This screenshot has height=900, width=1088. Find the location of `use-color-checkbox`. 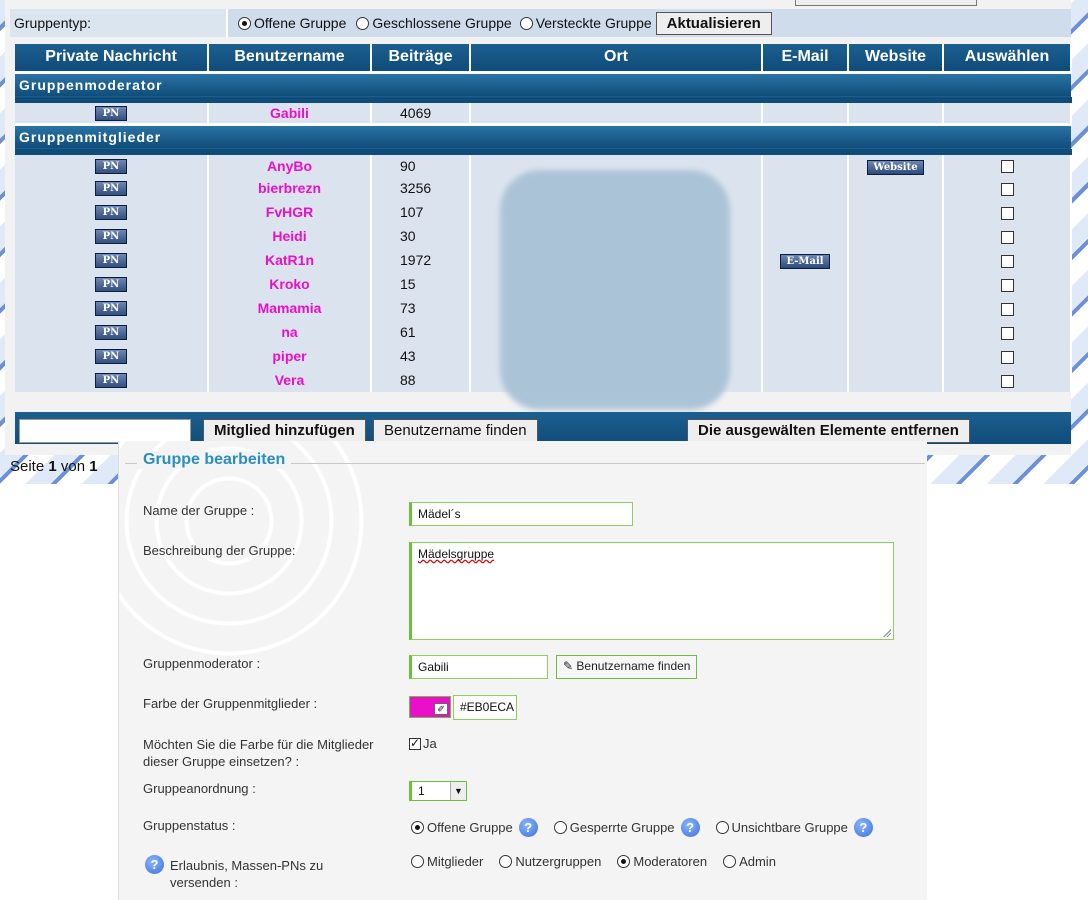

use-color-checkbox is located at coordinates (415, 743).